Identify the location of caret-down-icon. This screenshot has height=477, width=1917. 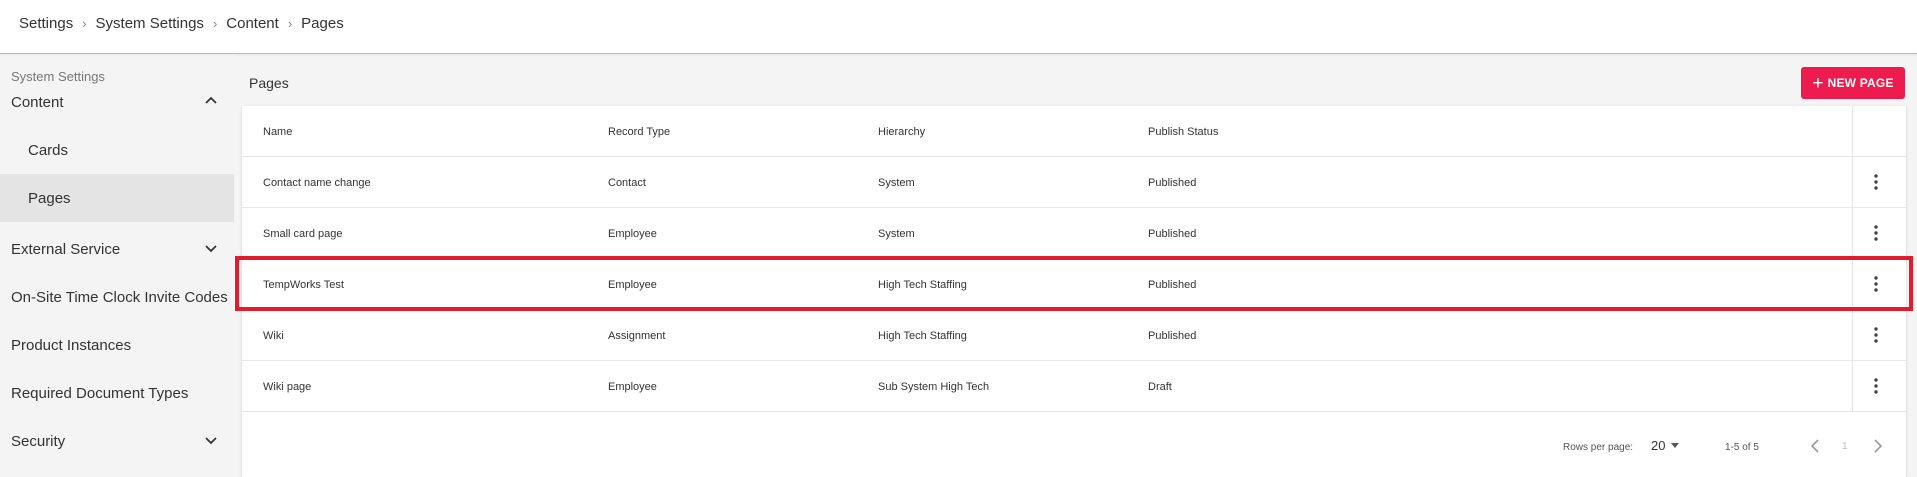
(1675, 445).